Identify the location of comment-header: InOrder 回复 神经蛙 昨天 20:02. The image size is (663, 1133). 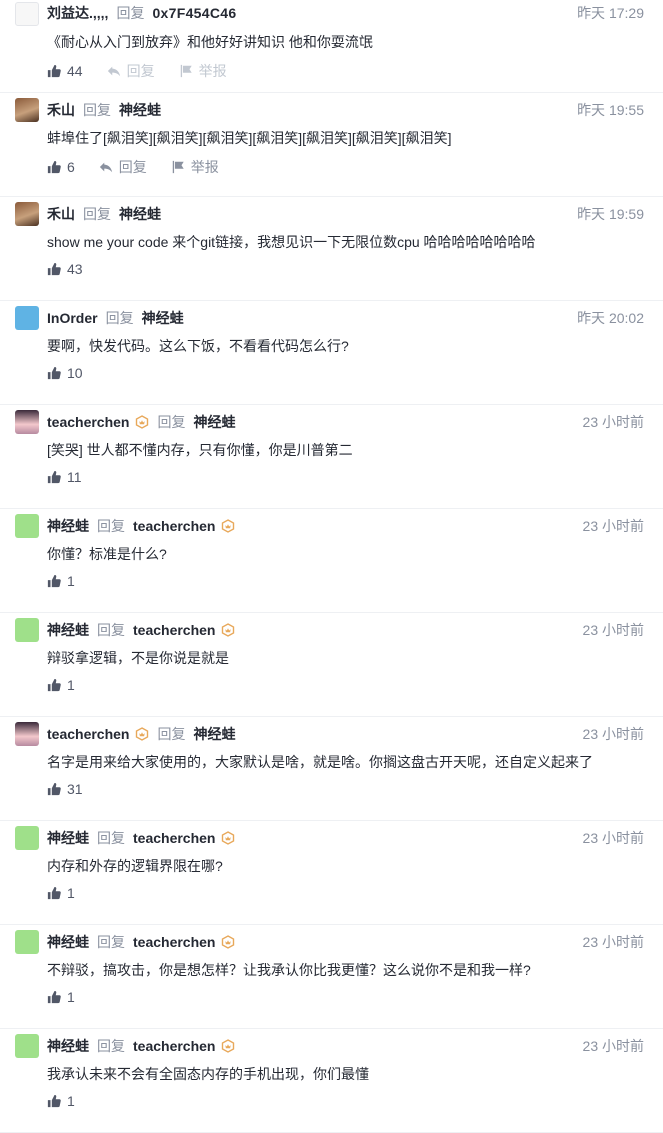
(345, 318).